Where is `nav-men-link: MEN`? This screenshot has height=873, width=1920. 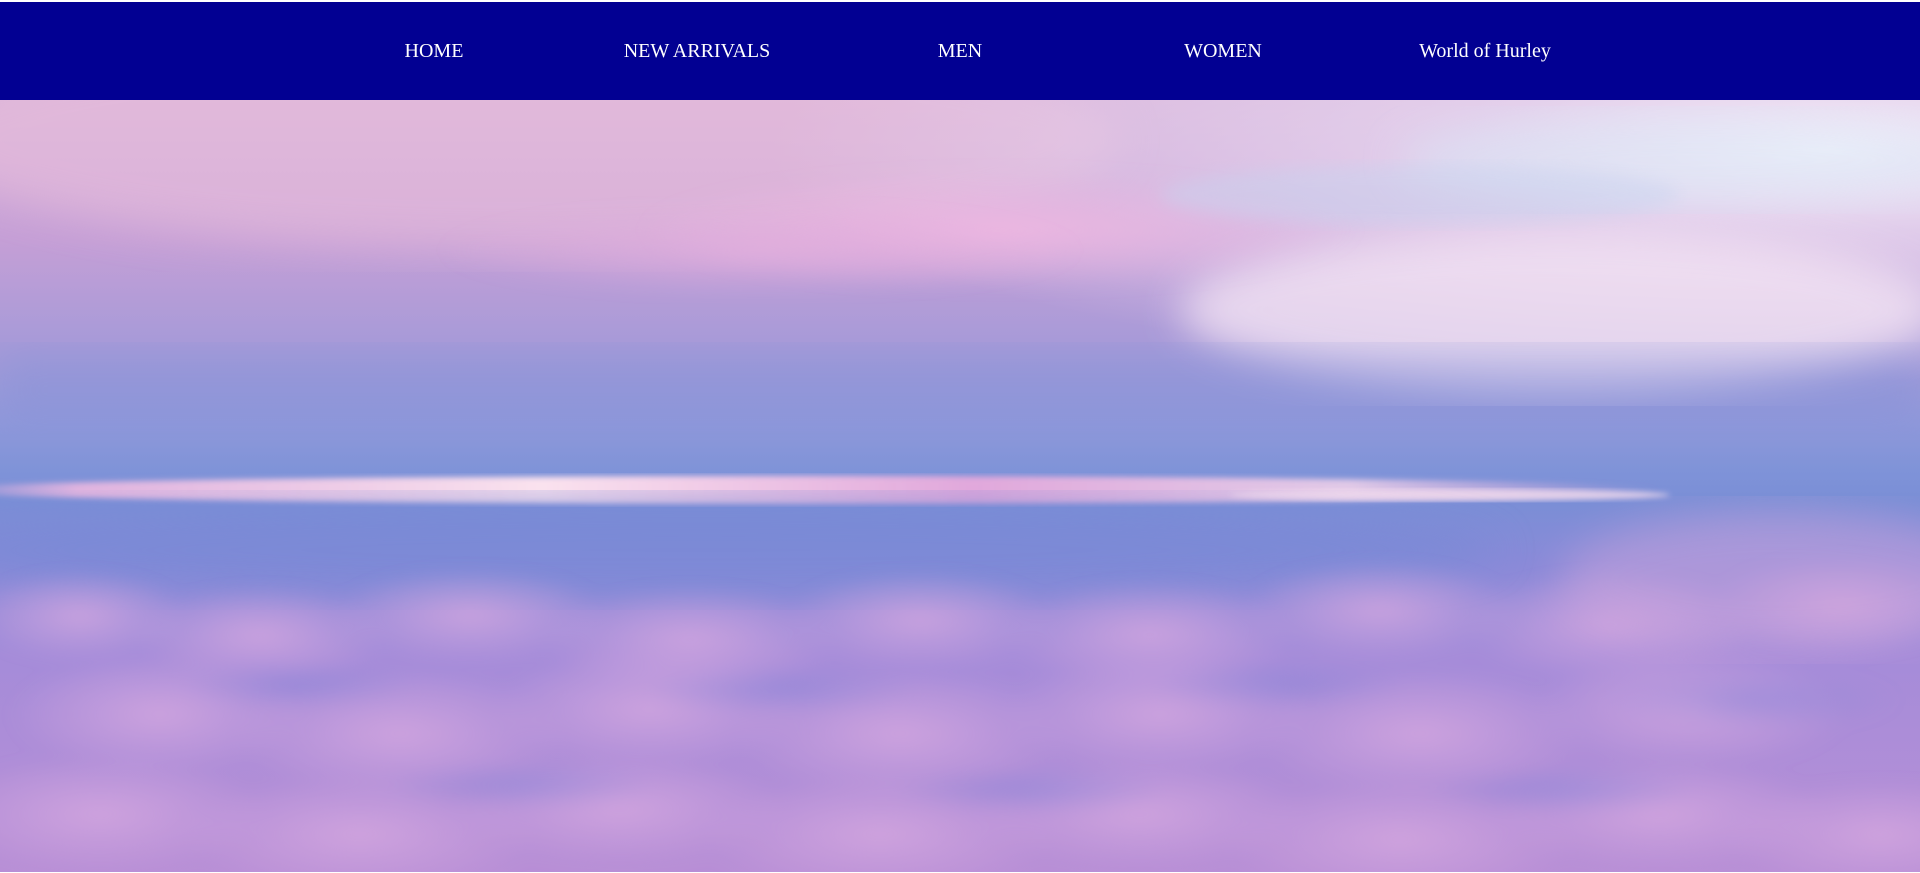 nav-men-link: MEN is located at coordinates (960, 51).